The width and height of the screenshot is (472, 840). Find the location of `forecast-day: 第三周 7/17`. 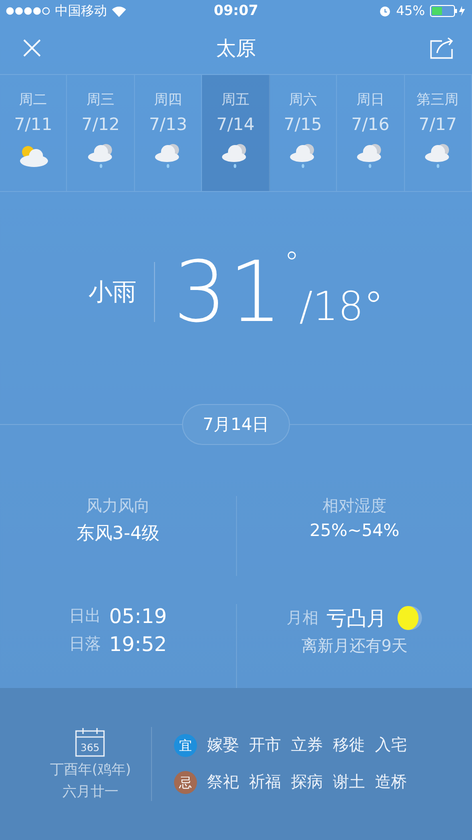

forecast-day: 第三周 7/17 is located at coordinates (438, 133).